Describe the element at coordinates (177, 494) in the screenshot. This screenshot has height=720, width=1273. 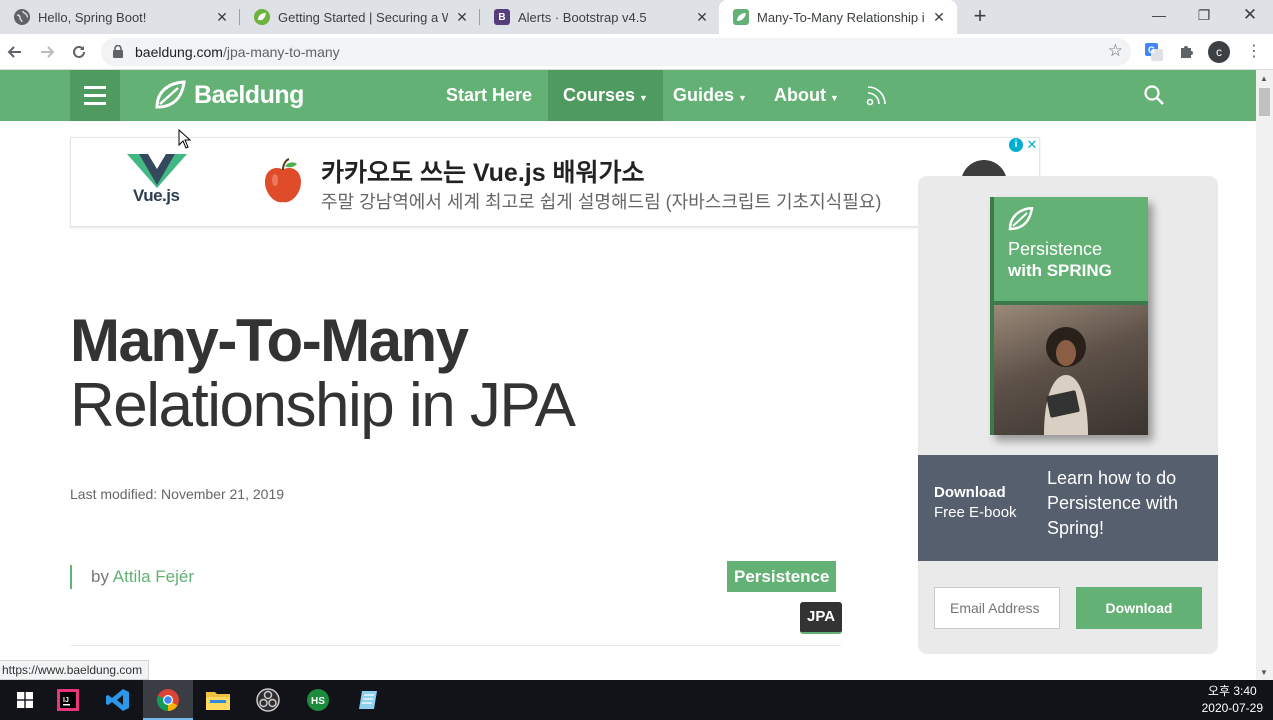
I see `last-modified: Last modified: November 21, 2019` at that location.